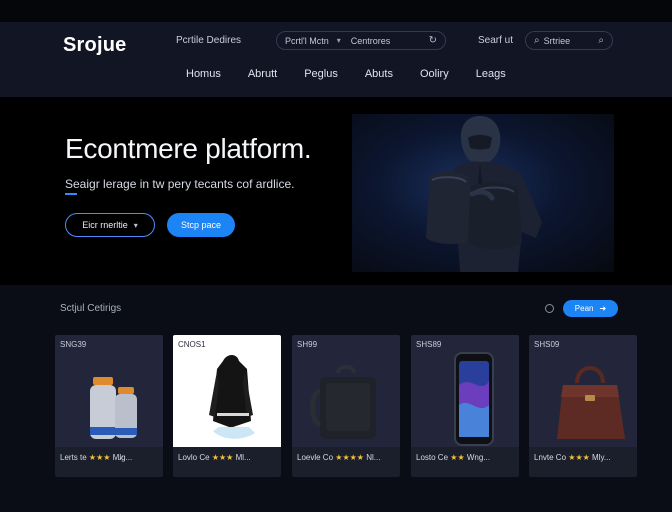 This screenshot has height=512, width=672. Describe the element at coordinates (584, 308) in the screenshot. I see `view-all-label: Pean` at that location.